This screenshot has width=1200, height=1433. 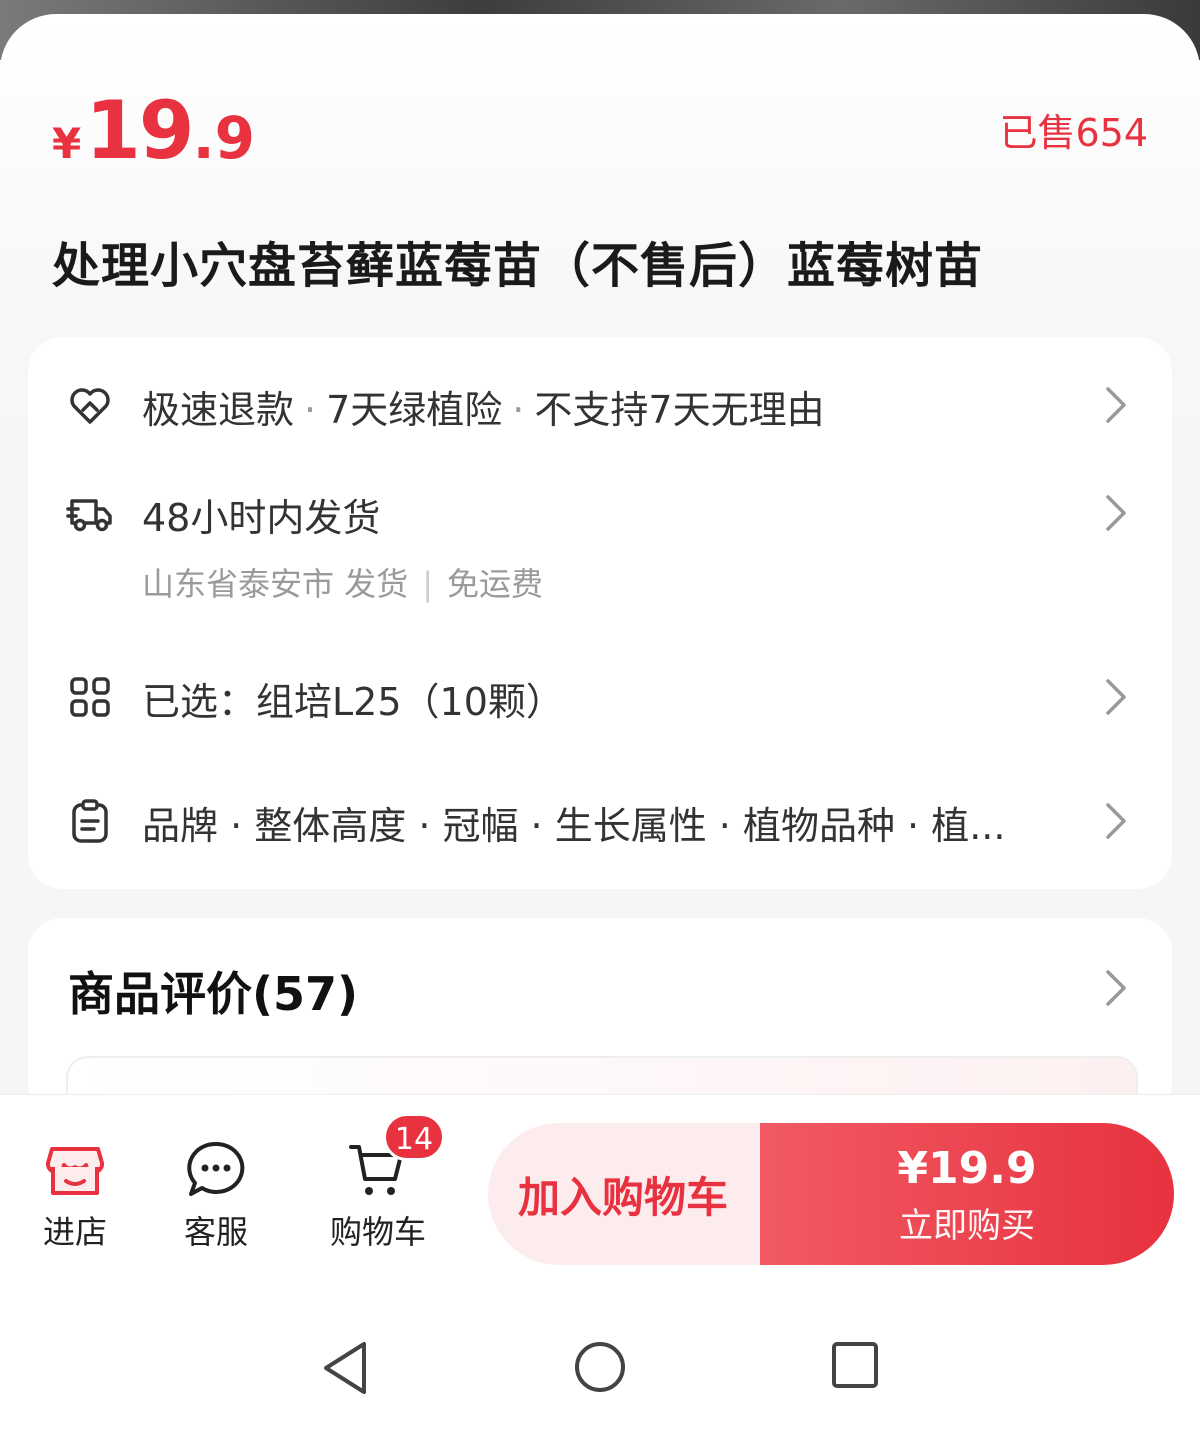 What do you see at coordinates (139, 130) in the screenshot?
I see `price-integer: 19` at bounding box center [139, 130].